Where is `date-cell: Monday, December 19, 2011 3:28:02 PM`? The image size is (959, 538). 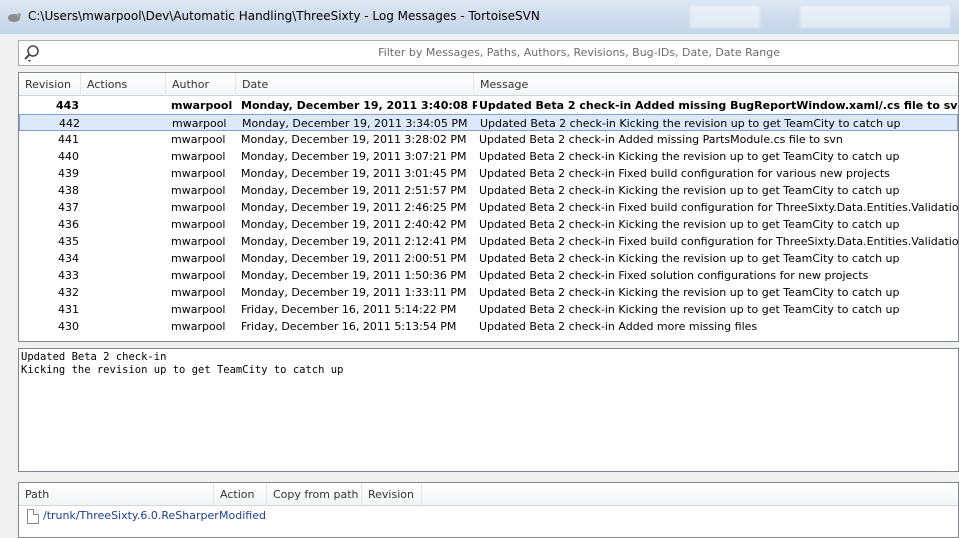 date-cell: Monday, December 19, 2011 3:28:02 PM is located at coordinates (354, 139).